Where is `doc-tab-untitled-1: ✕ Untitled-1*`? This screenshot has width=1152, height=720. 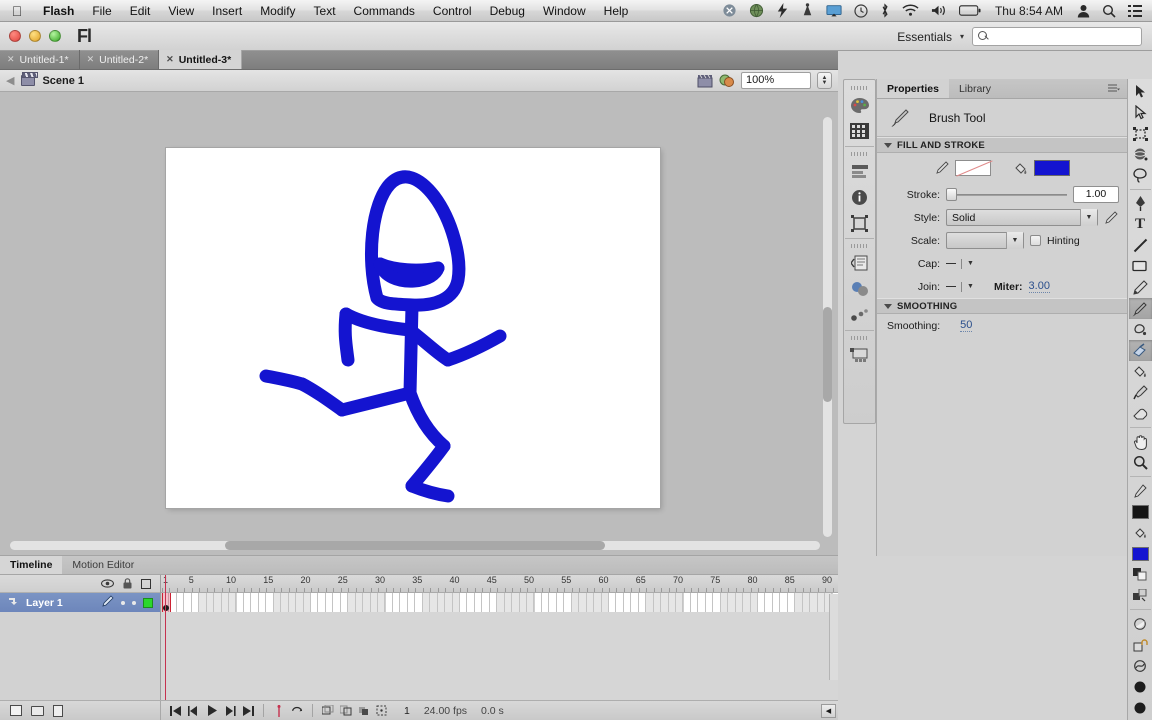
doc-tab-untitled-1: ✕ Untitled-1* is located at coordinates (40, 59).